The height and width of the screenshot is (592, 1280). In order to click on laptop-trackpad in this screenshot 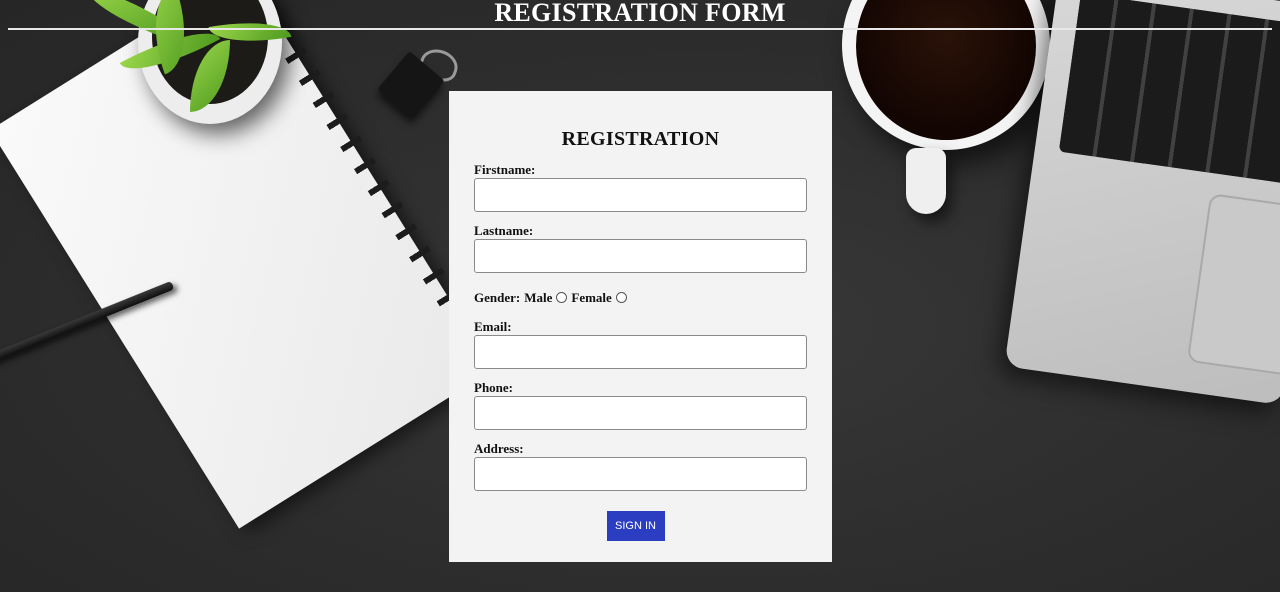, I will do `click(1233, 285)`.